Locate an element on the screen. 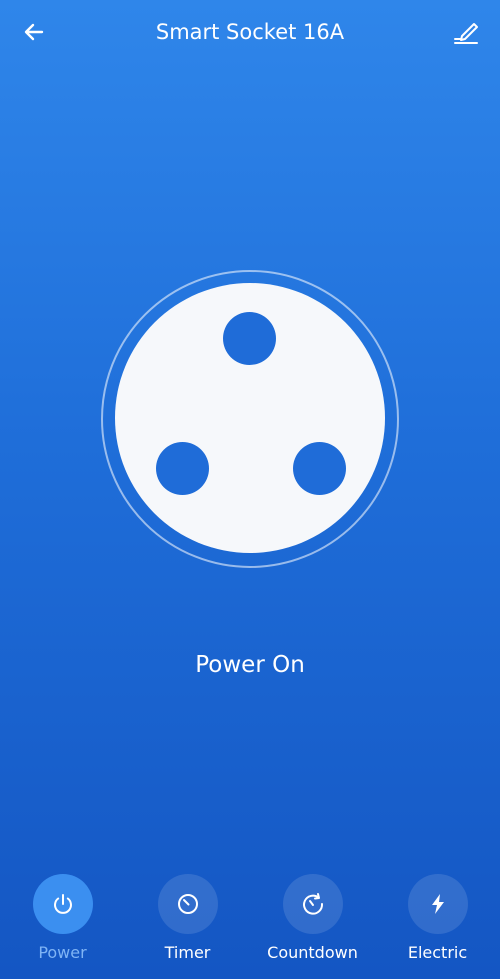 The image size is (500, 979). header: Smart Socket 16A is located at coordinates (250, 32).